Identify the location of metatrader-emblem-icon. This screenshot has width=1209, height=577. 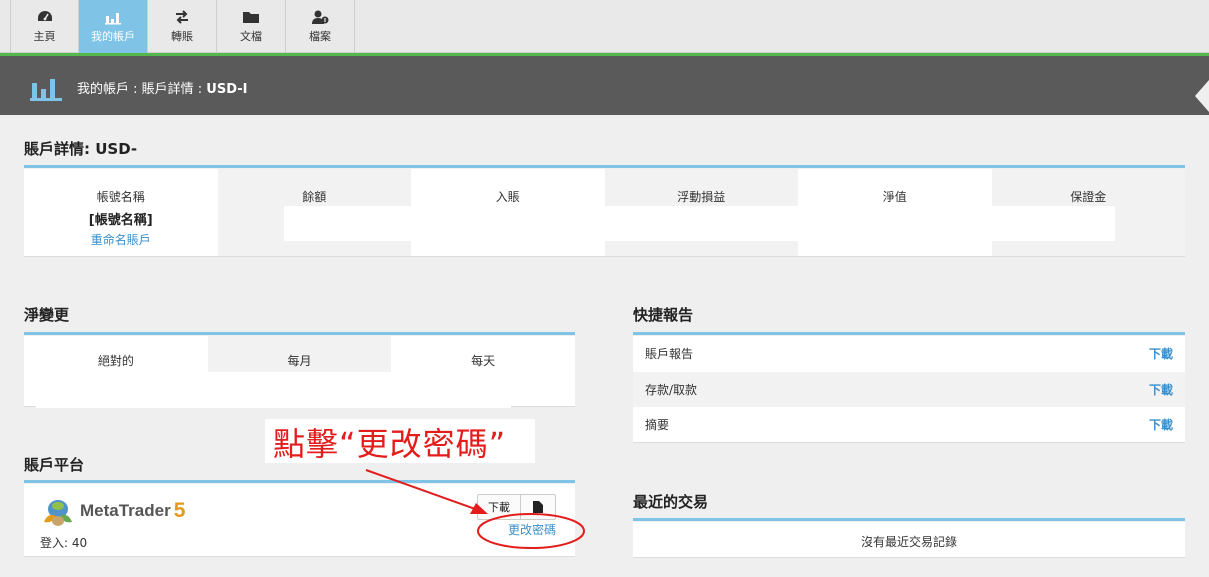
(58, 513).